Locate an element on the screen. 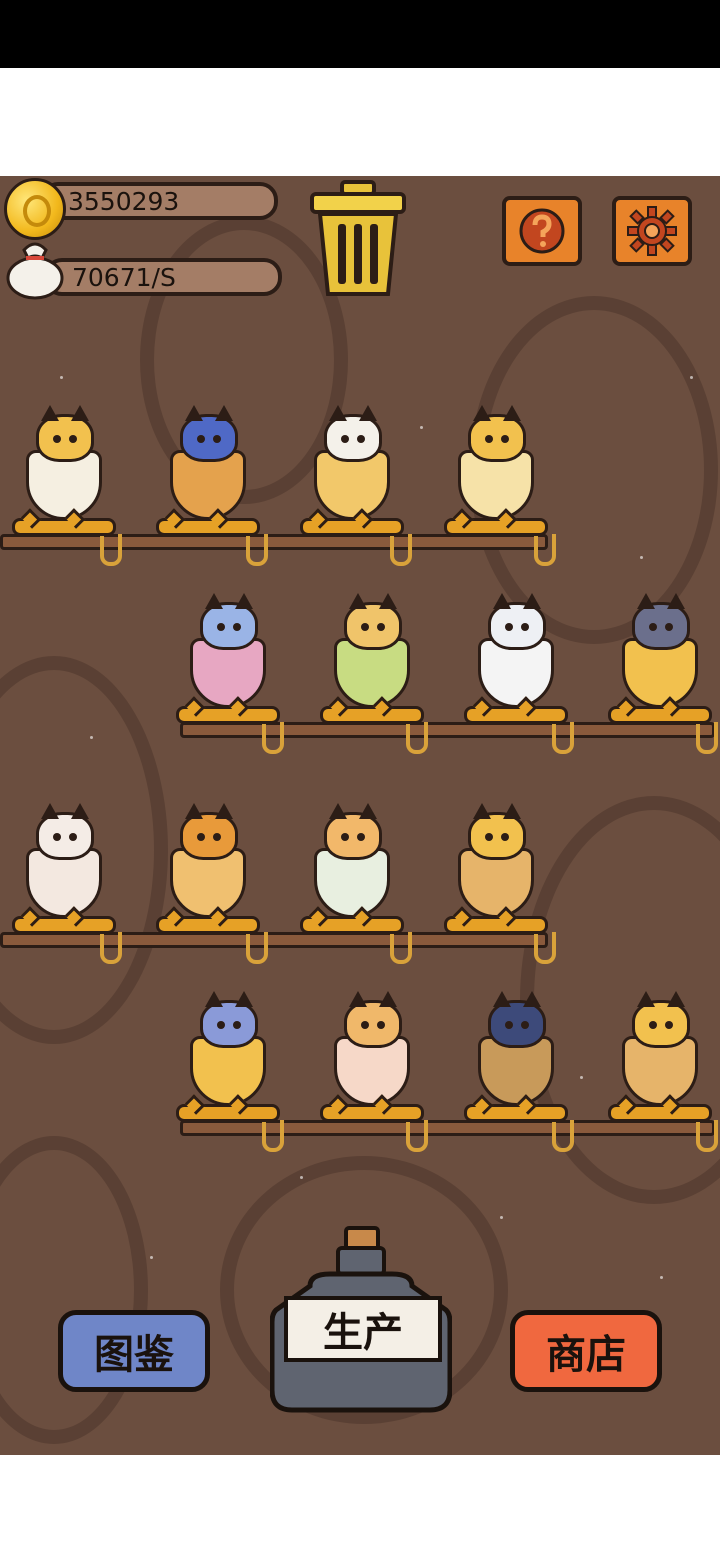 This screenshot has width=720, height=1560. produce-button: 生产 is located at coordinates (363, 1329).